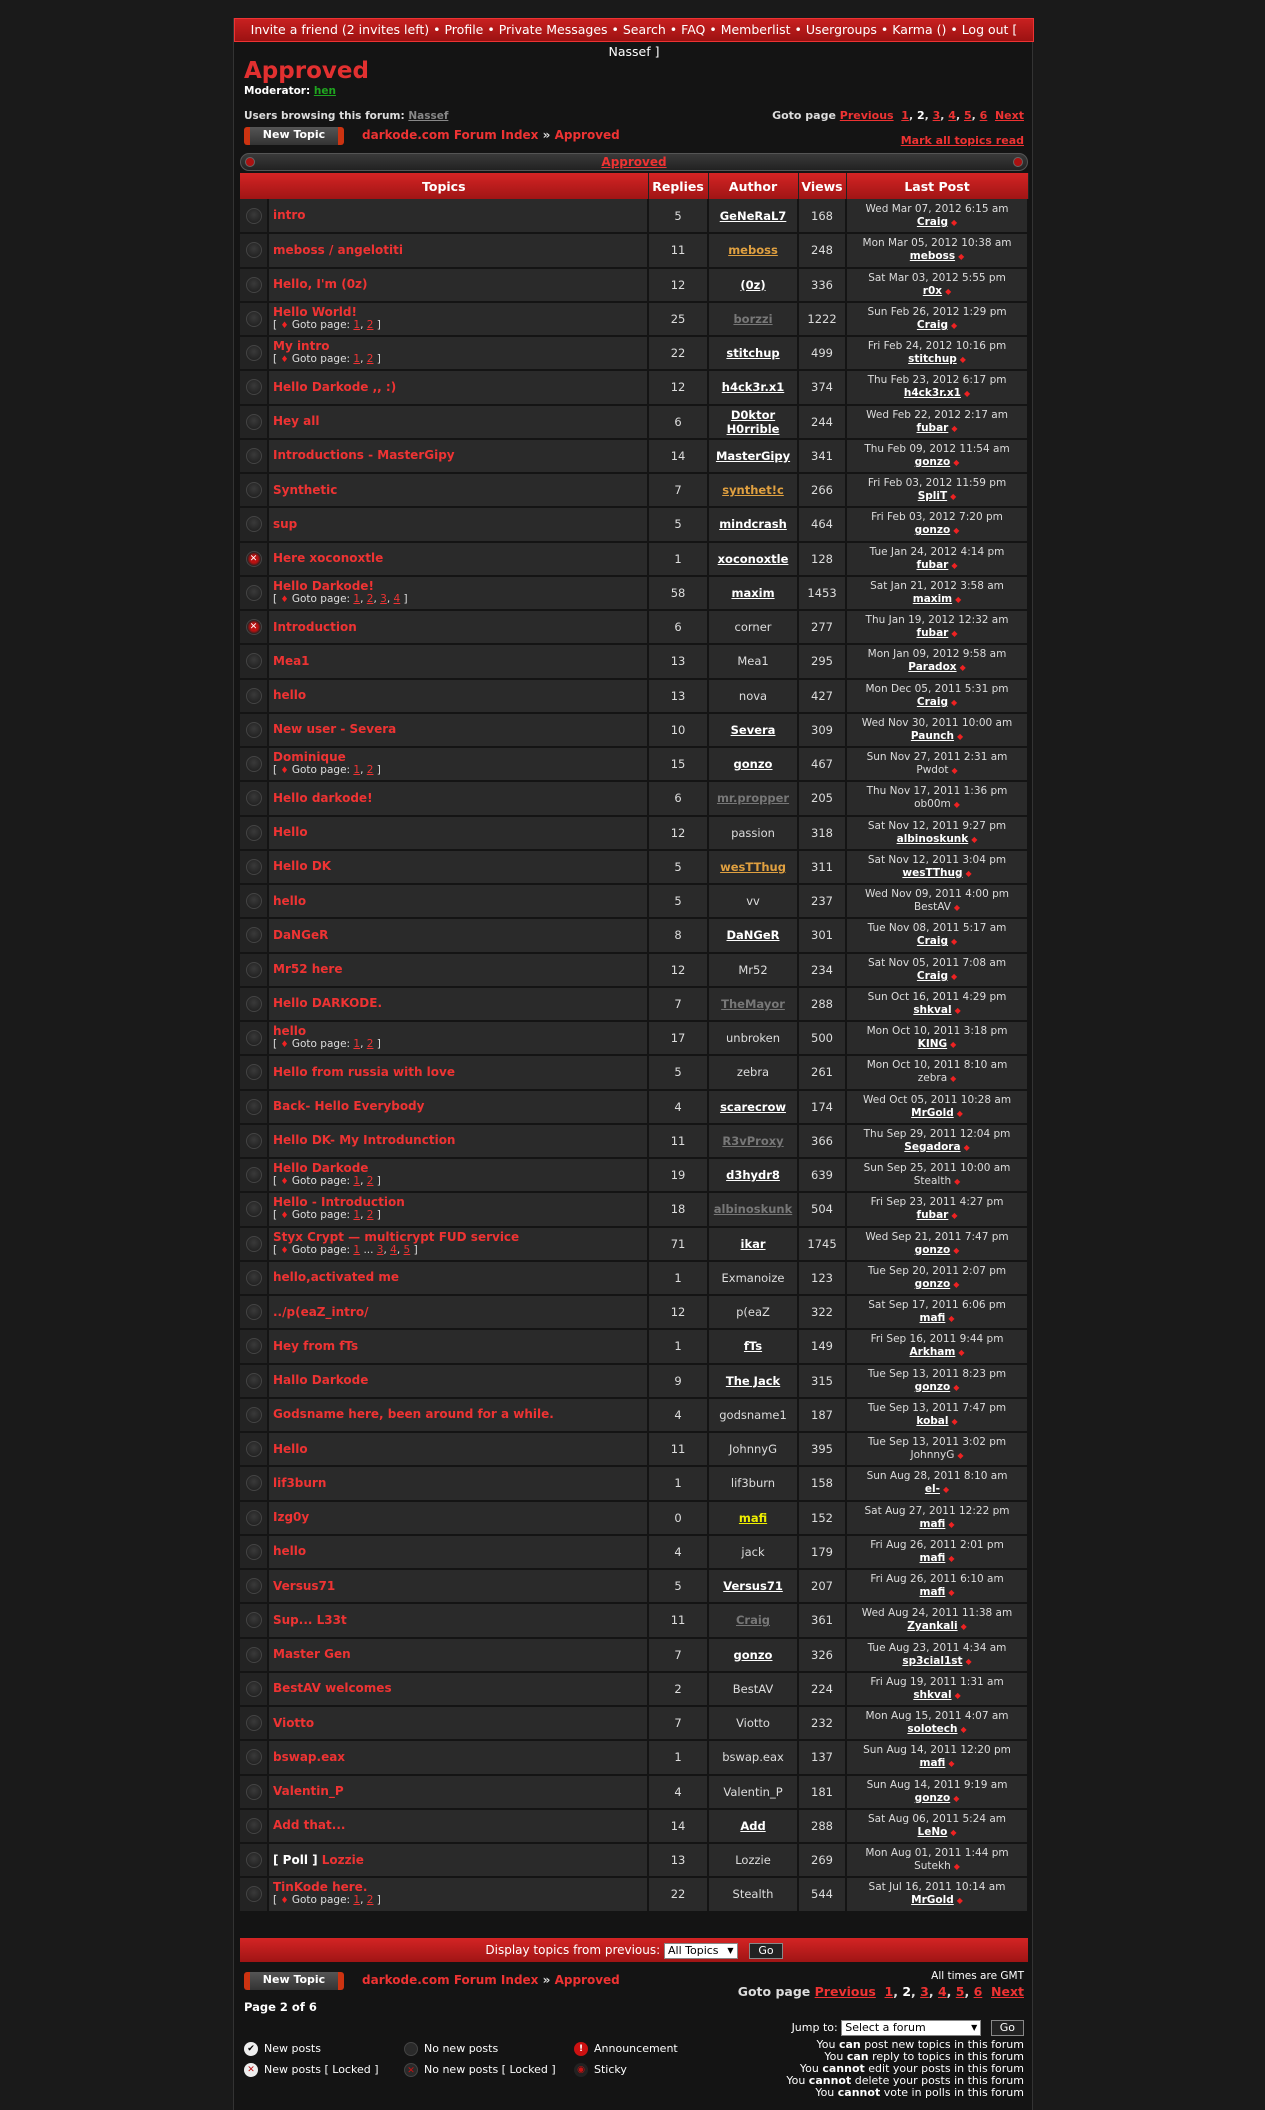 This screenshot has width=1265, height=2110. I want to click on forum-caption-link: Approved, so click(633, 162).